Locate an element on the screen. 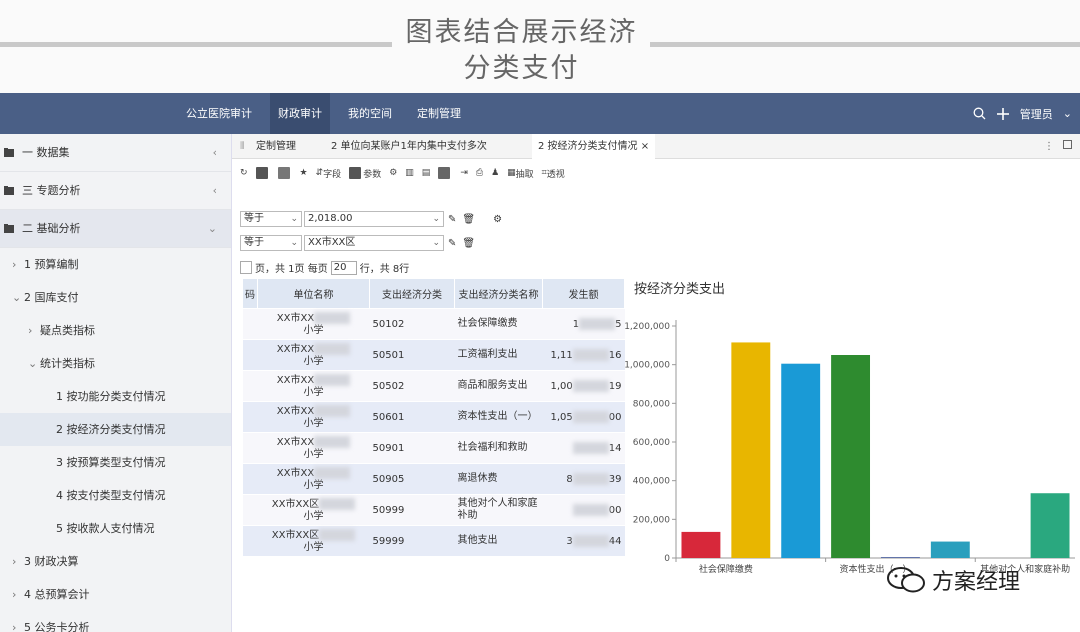  sidebar-group-basic-analysis: 二 基础分析 ⌄ is located at coordinates (115, 229).